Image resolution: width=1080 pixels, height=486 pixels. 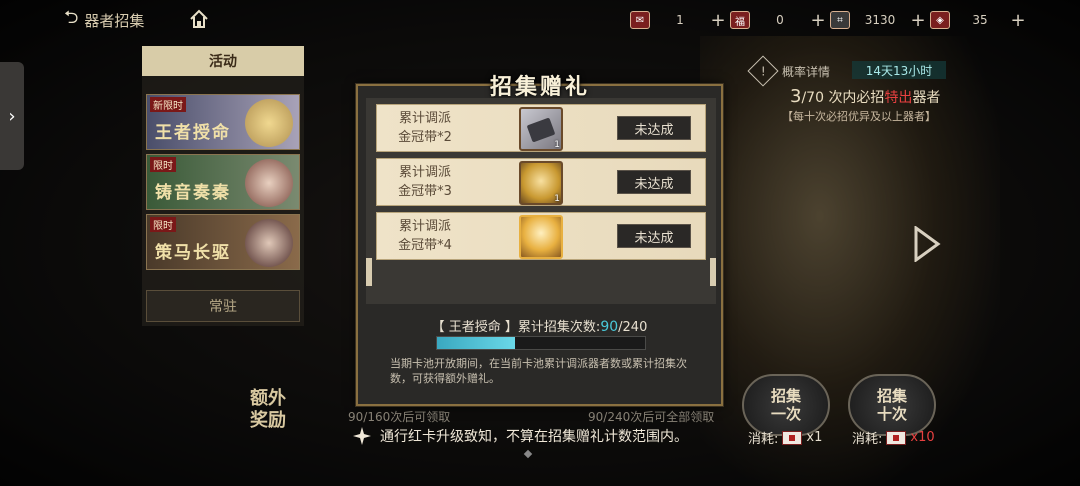 I want to click on reward-progress-left: 90/160次后可领取, so click(x=399, y=417).